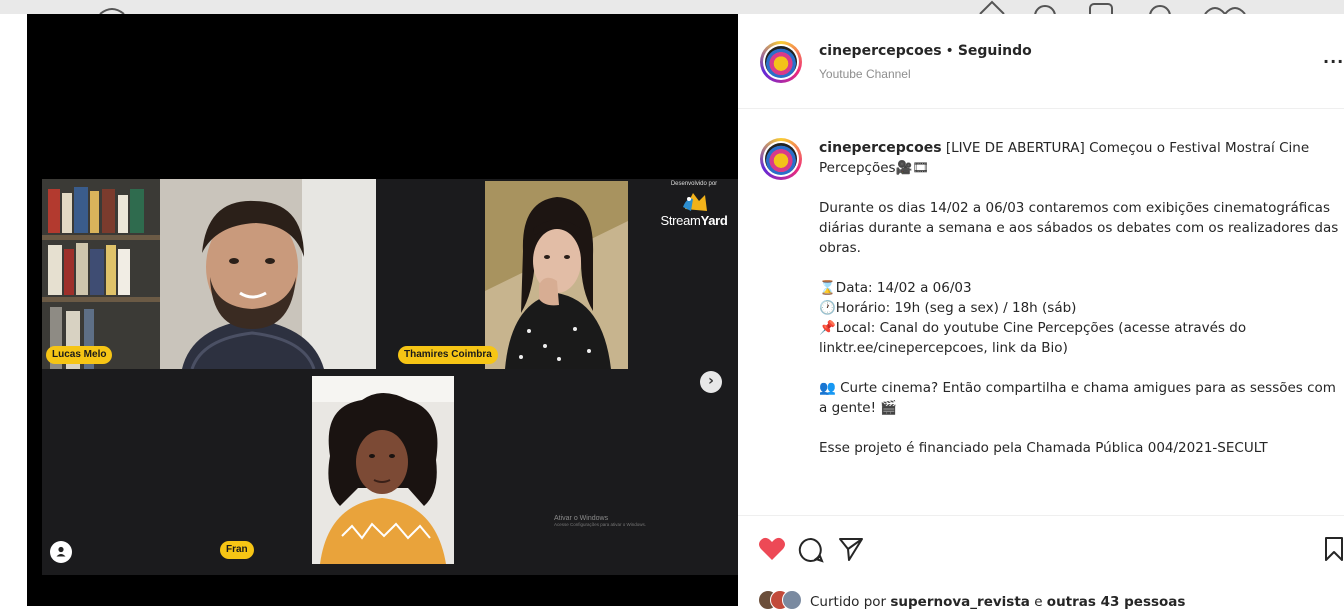  I want to click on author-username: cinepercepcoes, so click(880, 51).